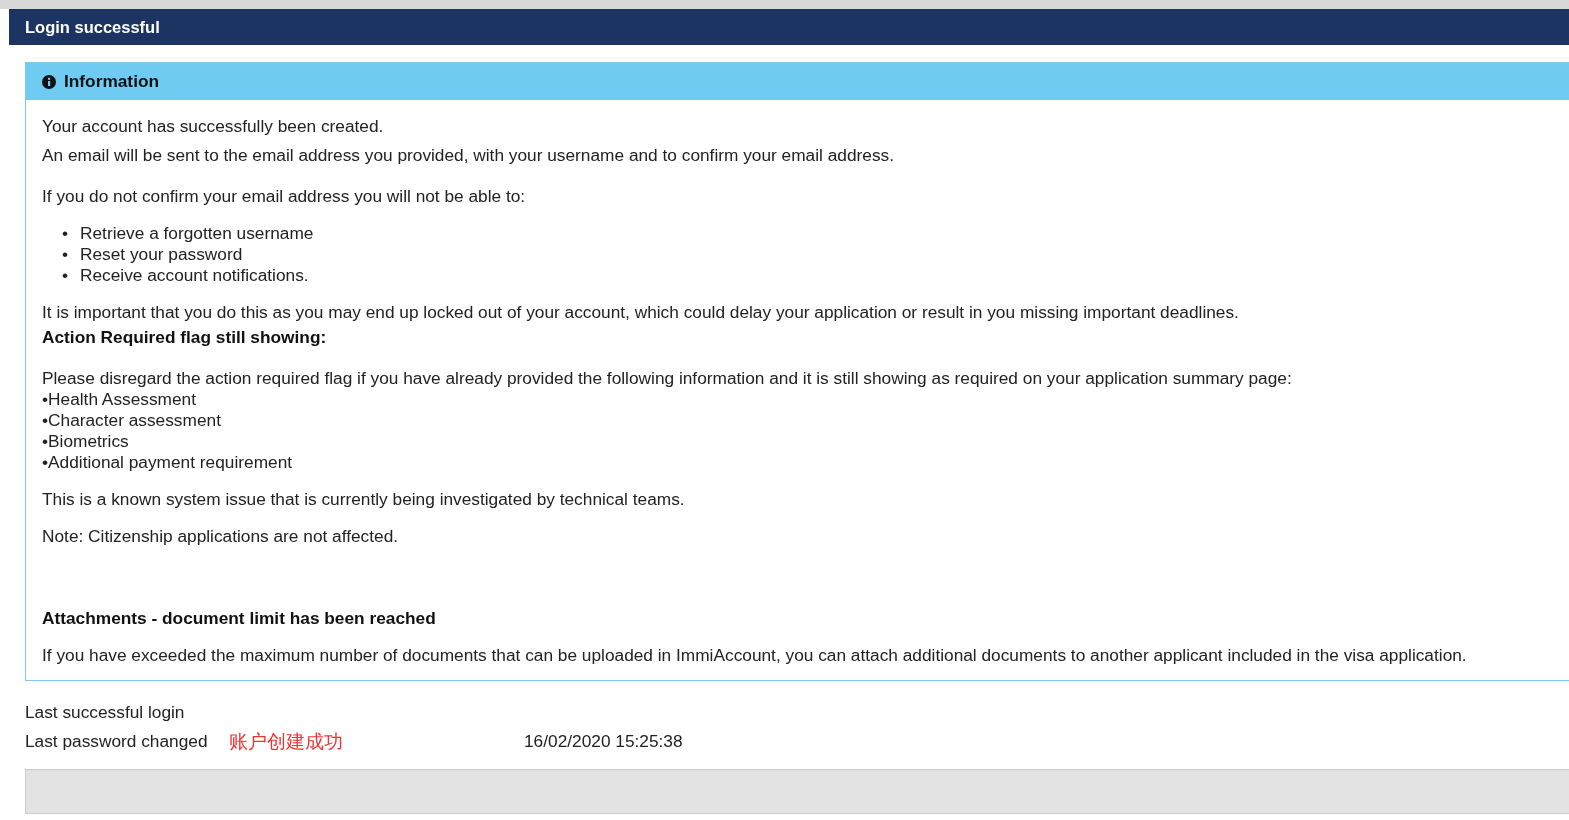  Describe the element at coordinates (105, 712) in the screenshot. I see `info-label: Last successful login` at that location.